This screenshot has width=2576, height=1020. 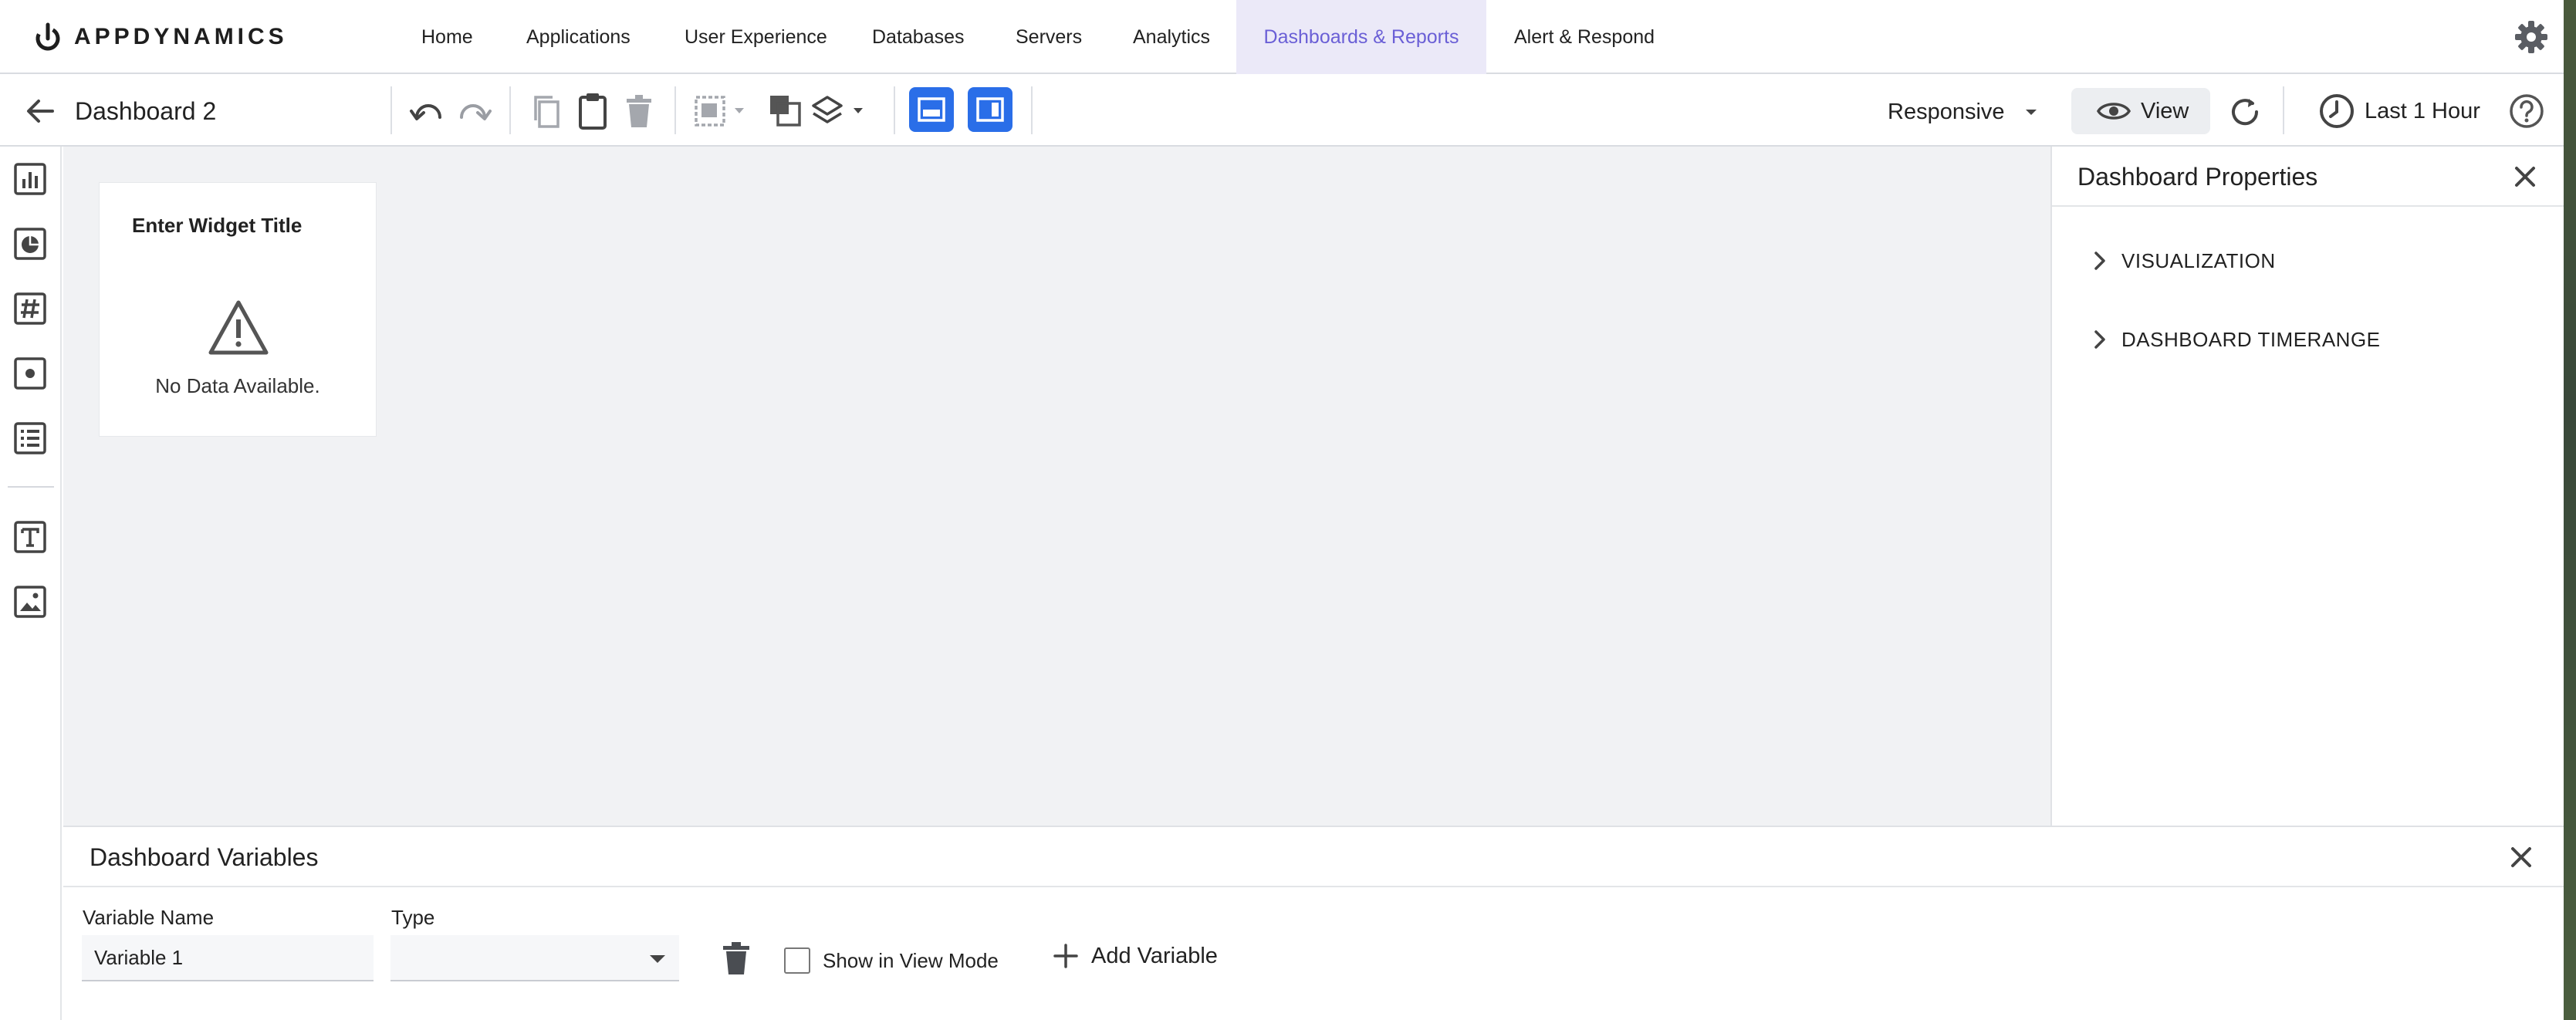 I want to click on responsive-layout-dropdown: Responsive, so click(x=1963, y=112).